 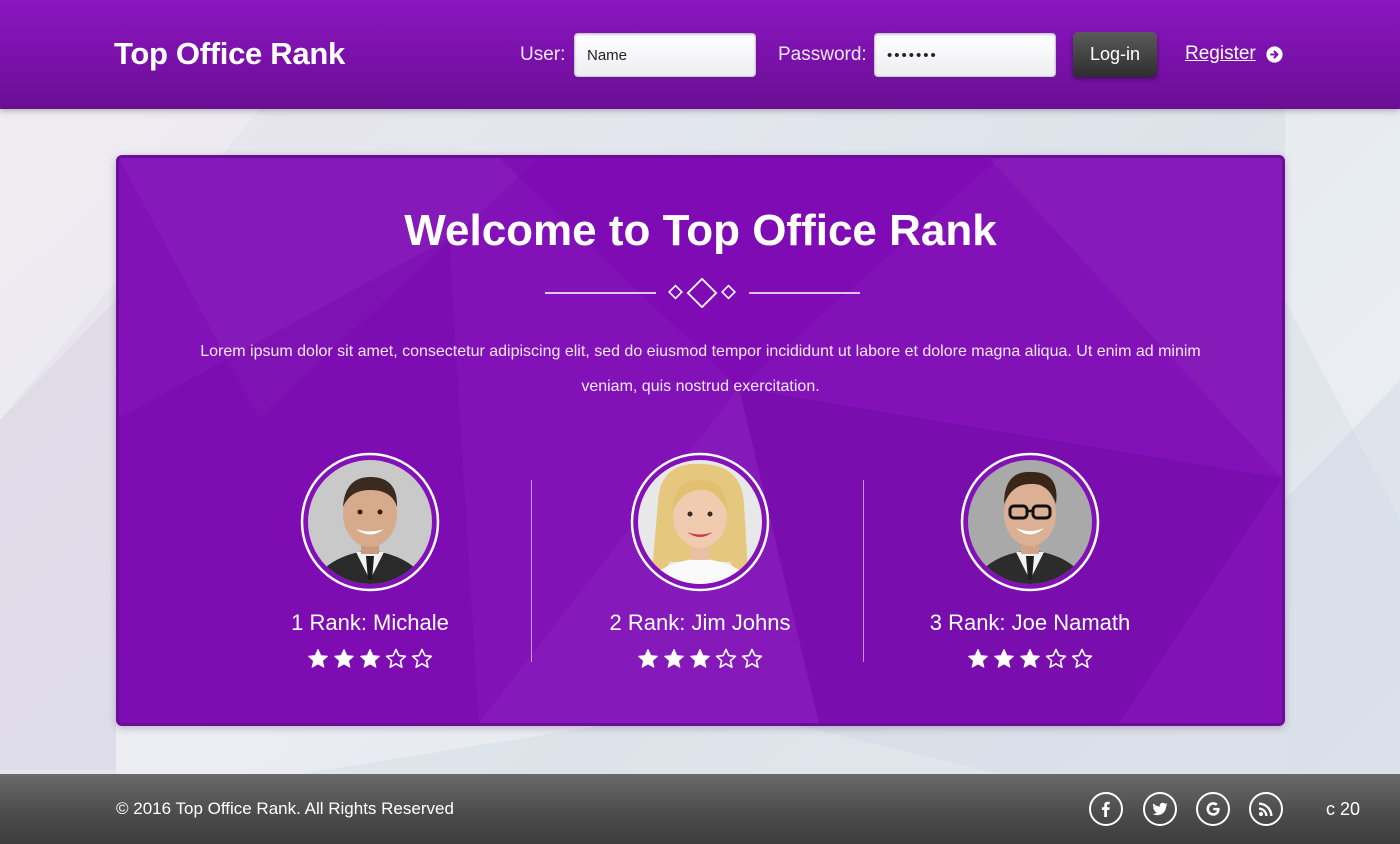 I want to click on rss-icon, so click(x=1266, y=809).